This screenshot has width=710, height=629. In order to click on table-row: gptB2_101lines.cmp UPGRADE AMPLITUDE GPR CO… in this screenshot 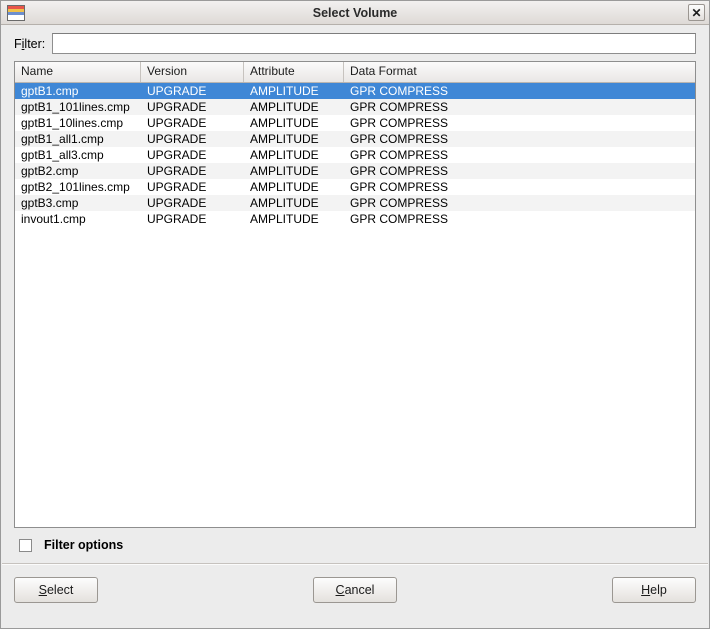, I will do `click(355, 187)`.